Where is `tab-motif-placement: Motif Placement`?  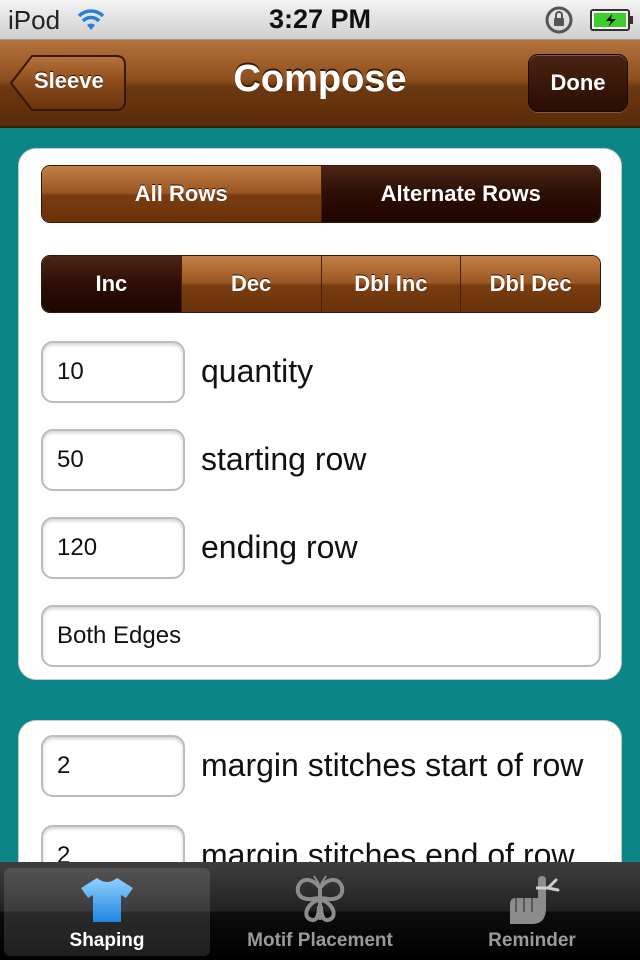 tab-motif-placement: Motif Placement is located at coordinates (320, 912).